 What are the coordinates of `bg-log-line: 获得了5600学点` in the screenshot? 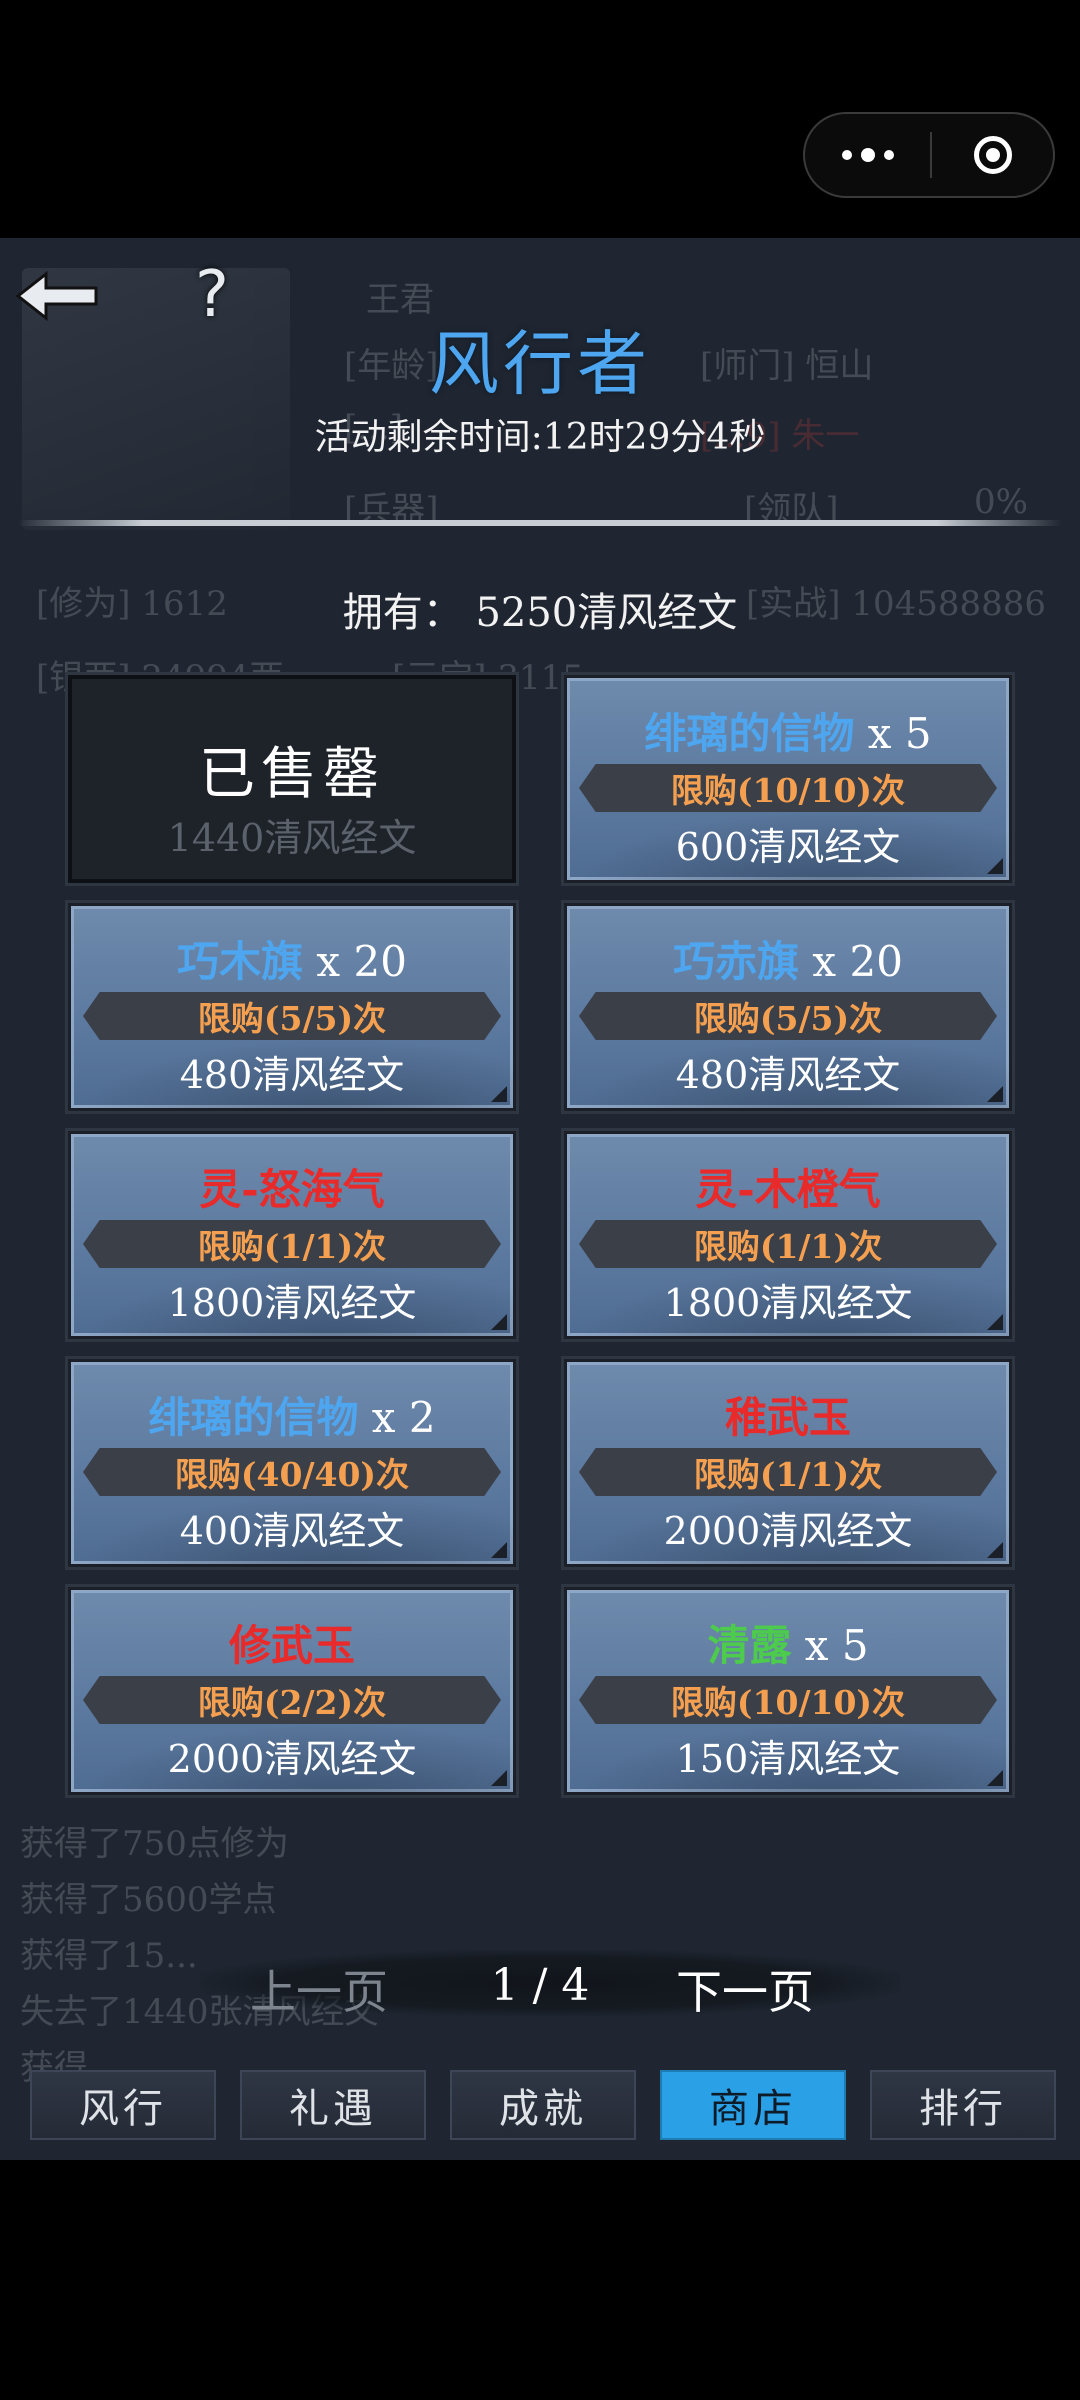 It's located at (148, 1900).